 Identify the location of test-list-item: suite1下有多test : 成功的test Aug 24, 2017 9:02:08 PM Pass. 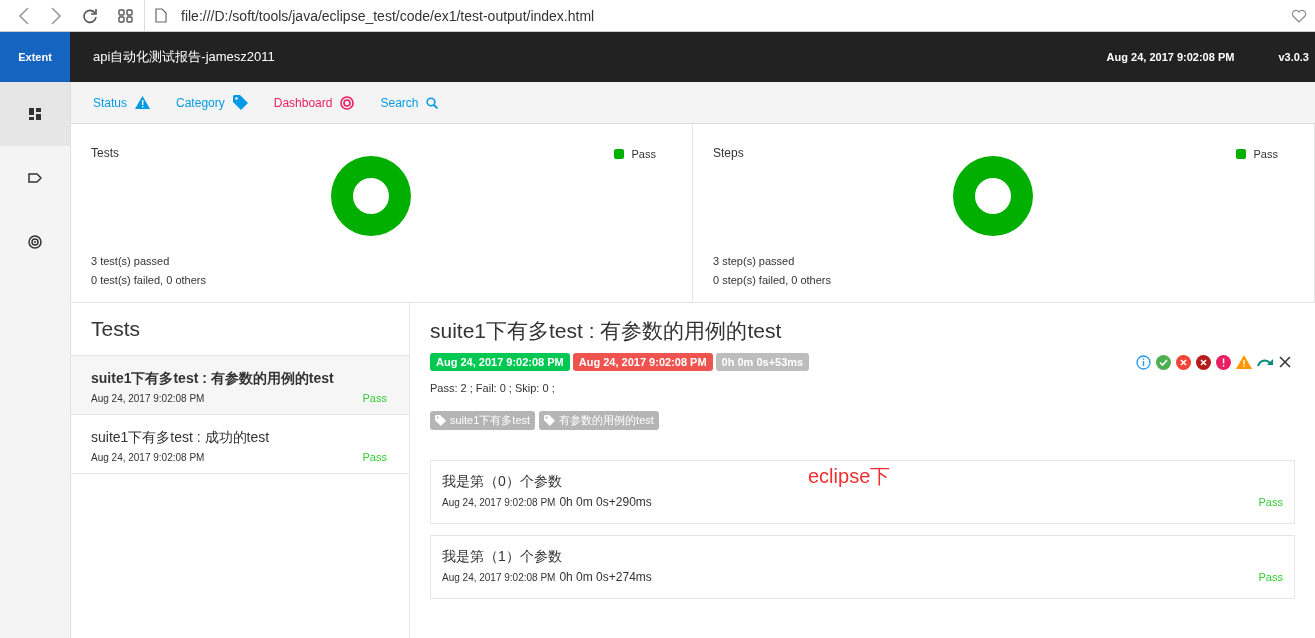
(240, 444).